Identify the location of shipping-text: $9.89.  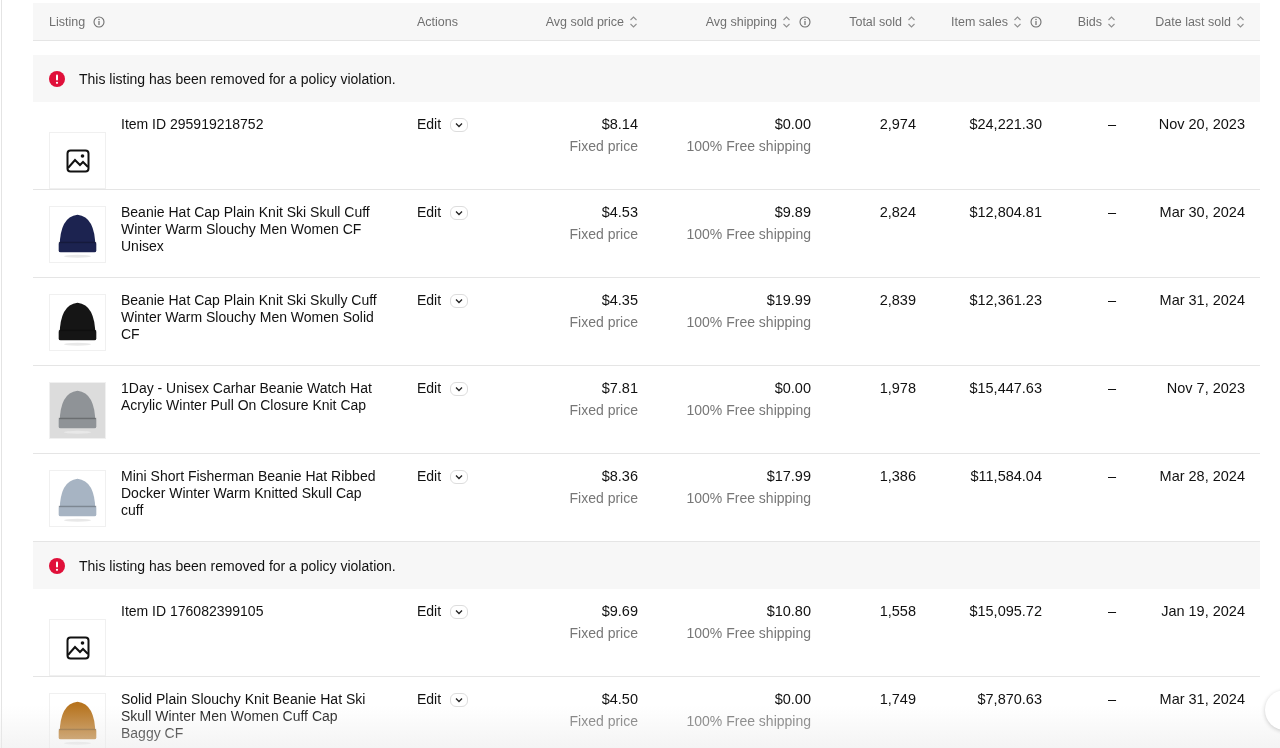
(792, 212).